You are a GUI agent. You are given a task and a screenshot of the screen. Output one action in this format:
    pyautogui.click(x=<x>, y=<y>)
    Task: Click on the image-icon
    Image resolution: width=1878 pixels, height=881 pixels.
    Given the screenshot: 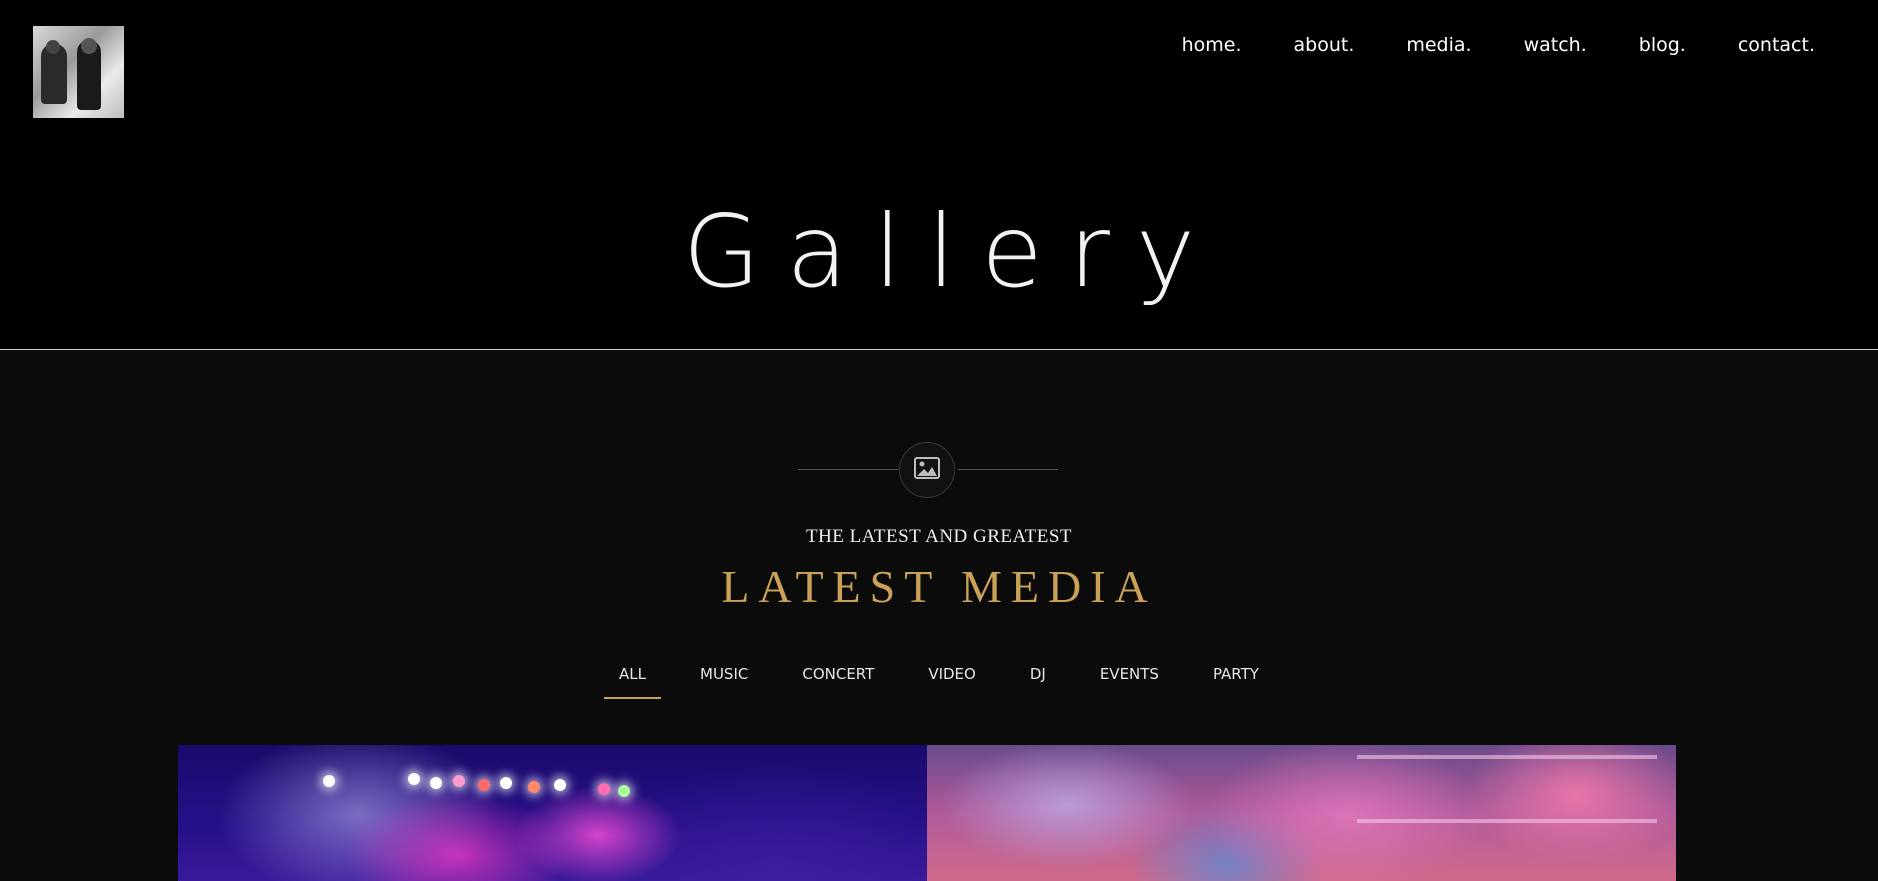 What is the action you would take?
    pyautogui.click(x=927, y=470)
    